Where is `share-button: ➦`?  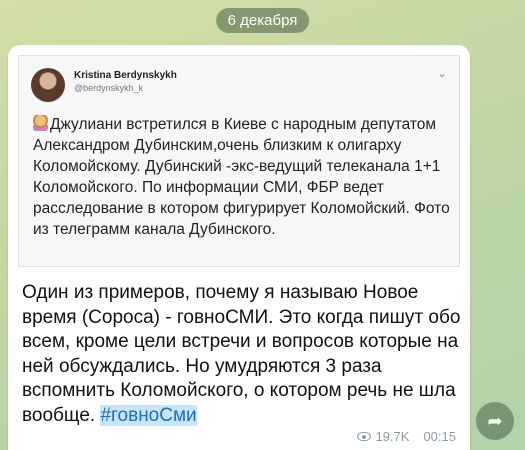 share-button: ➦ is located at coordinates (495, 421).